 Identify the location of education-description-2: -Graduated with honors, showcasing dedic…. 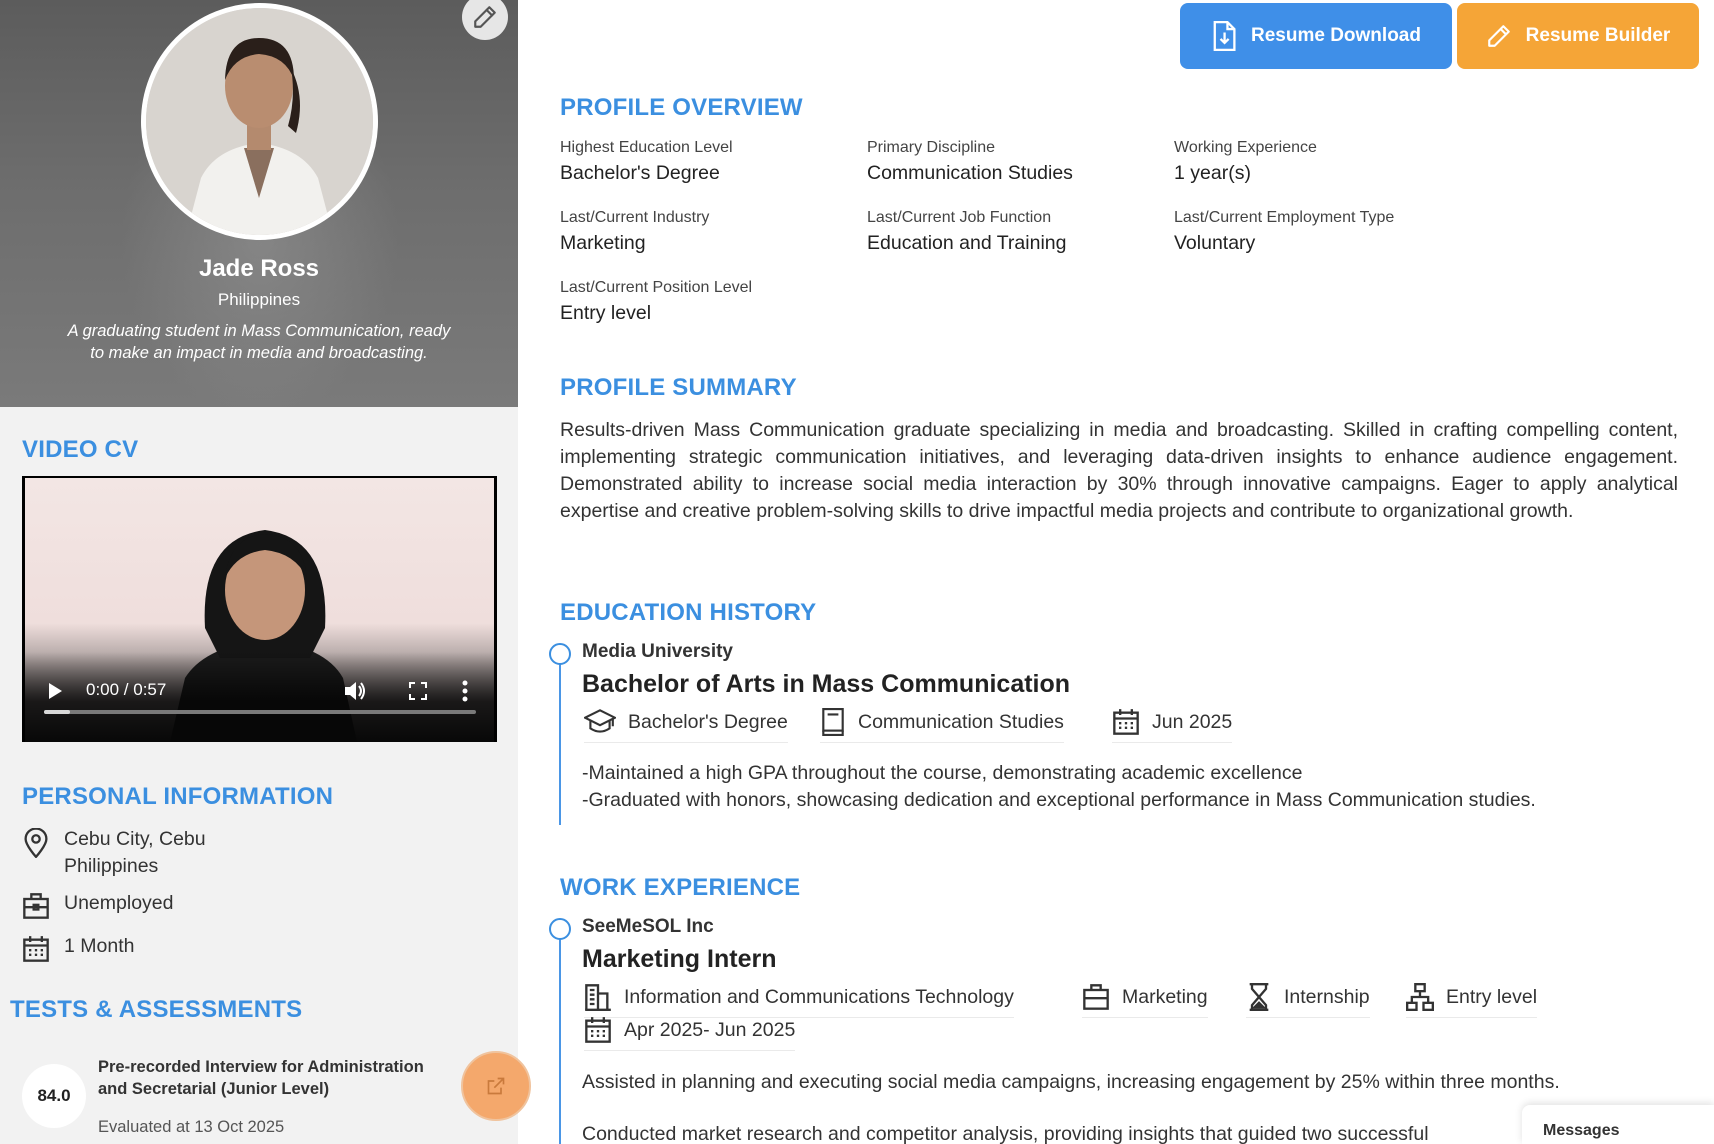
(1059, 800).